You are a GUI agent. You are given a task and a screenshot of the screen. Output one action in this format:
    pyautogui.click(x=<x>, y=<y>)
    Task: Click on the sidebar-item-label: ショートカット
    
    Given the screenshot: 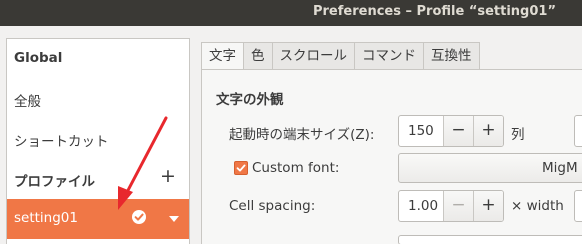 What is the action you would take?
    pyautogui.click(x=61, y=142)
    